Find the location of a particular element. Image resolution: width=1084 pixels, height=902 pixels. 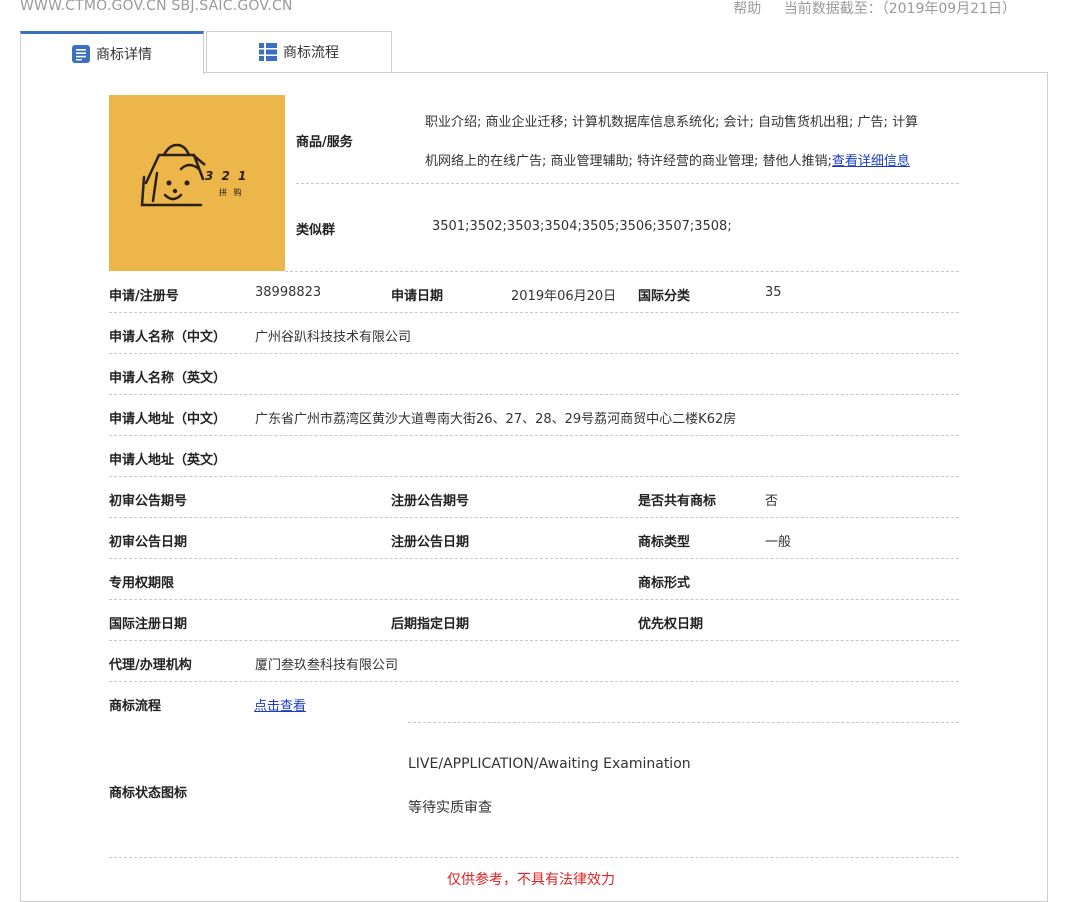

header-links: 帮助 当前数据截至：（2019年09月21日） is located at coordinates (865, 9).